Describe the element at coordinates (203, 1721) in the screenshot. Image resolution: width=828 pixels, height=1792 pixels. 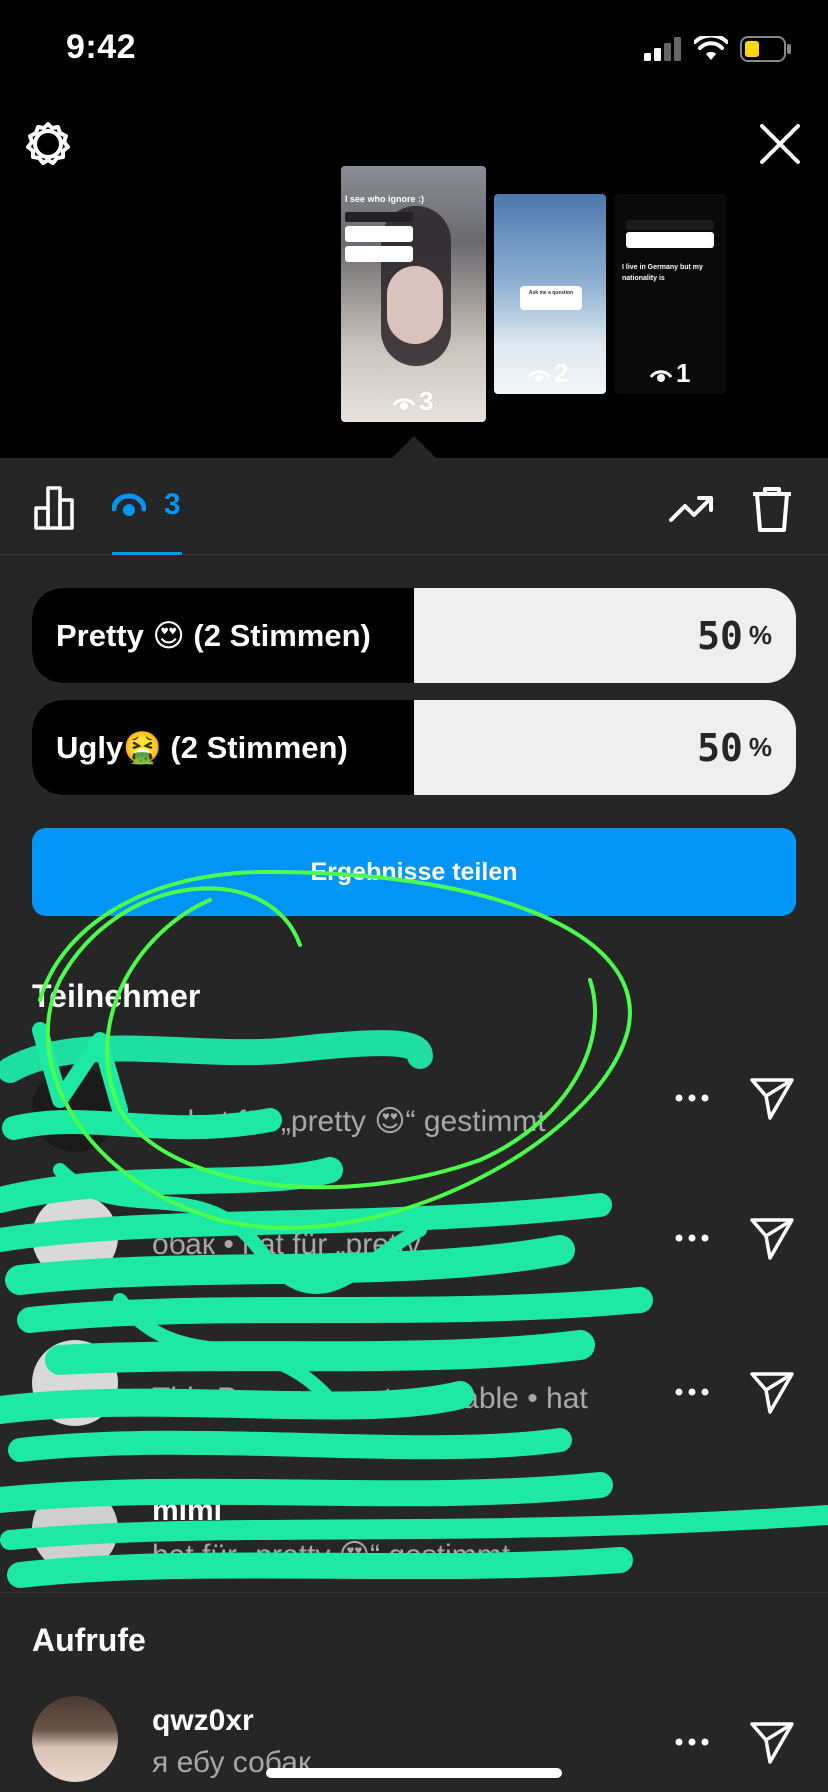
I see `username: qwz0xr` at that location.